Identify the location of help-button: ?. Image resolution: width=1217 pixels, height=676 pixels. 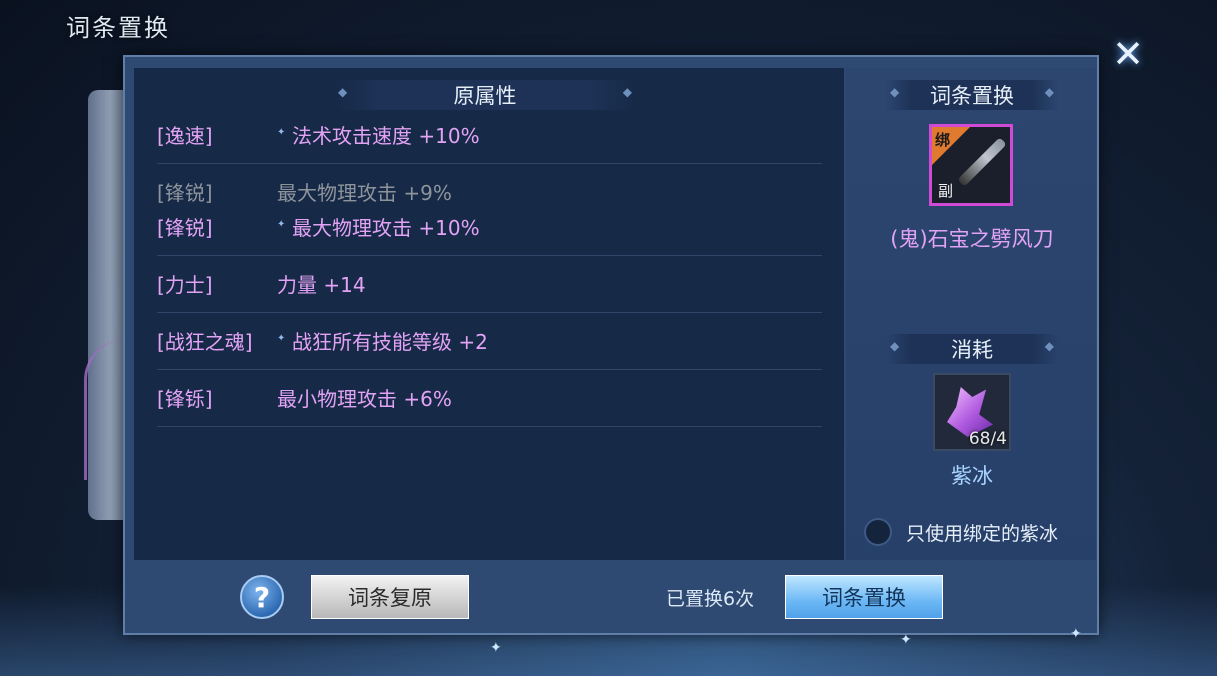
(262, 597).